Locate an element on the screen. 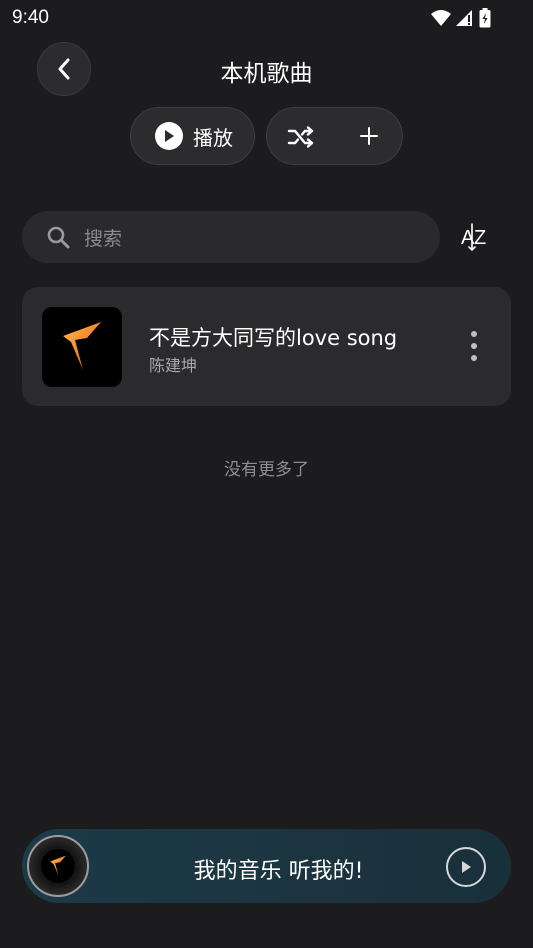  play-all-label: 播放 is located at coordinates (213, 137).